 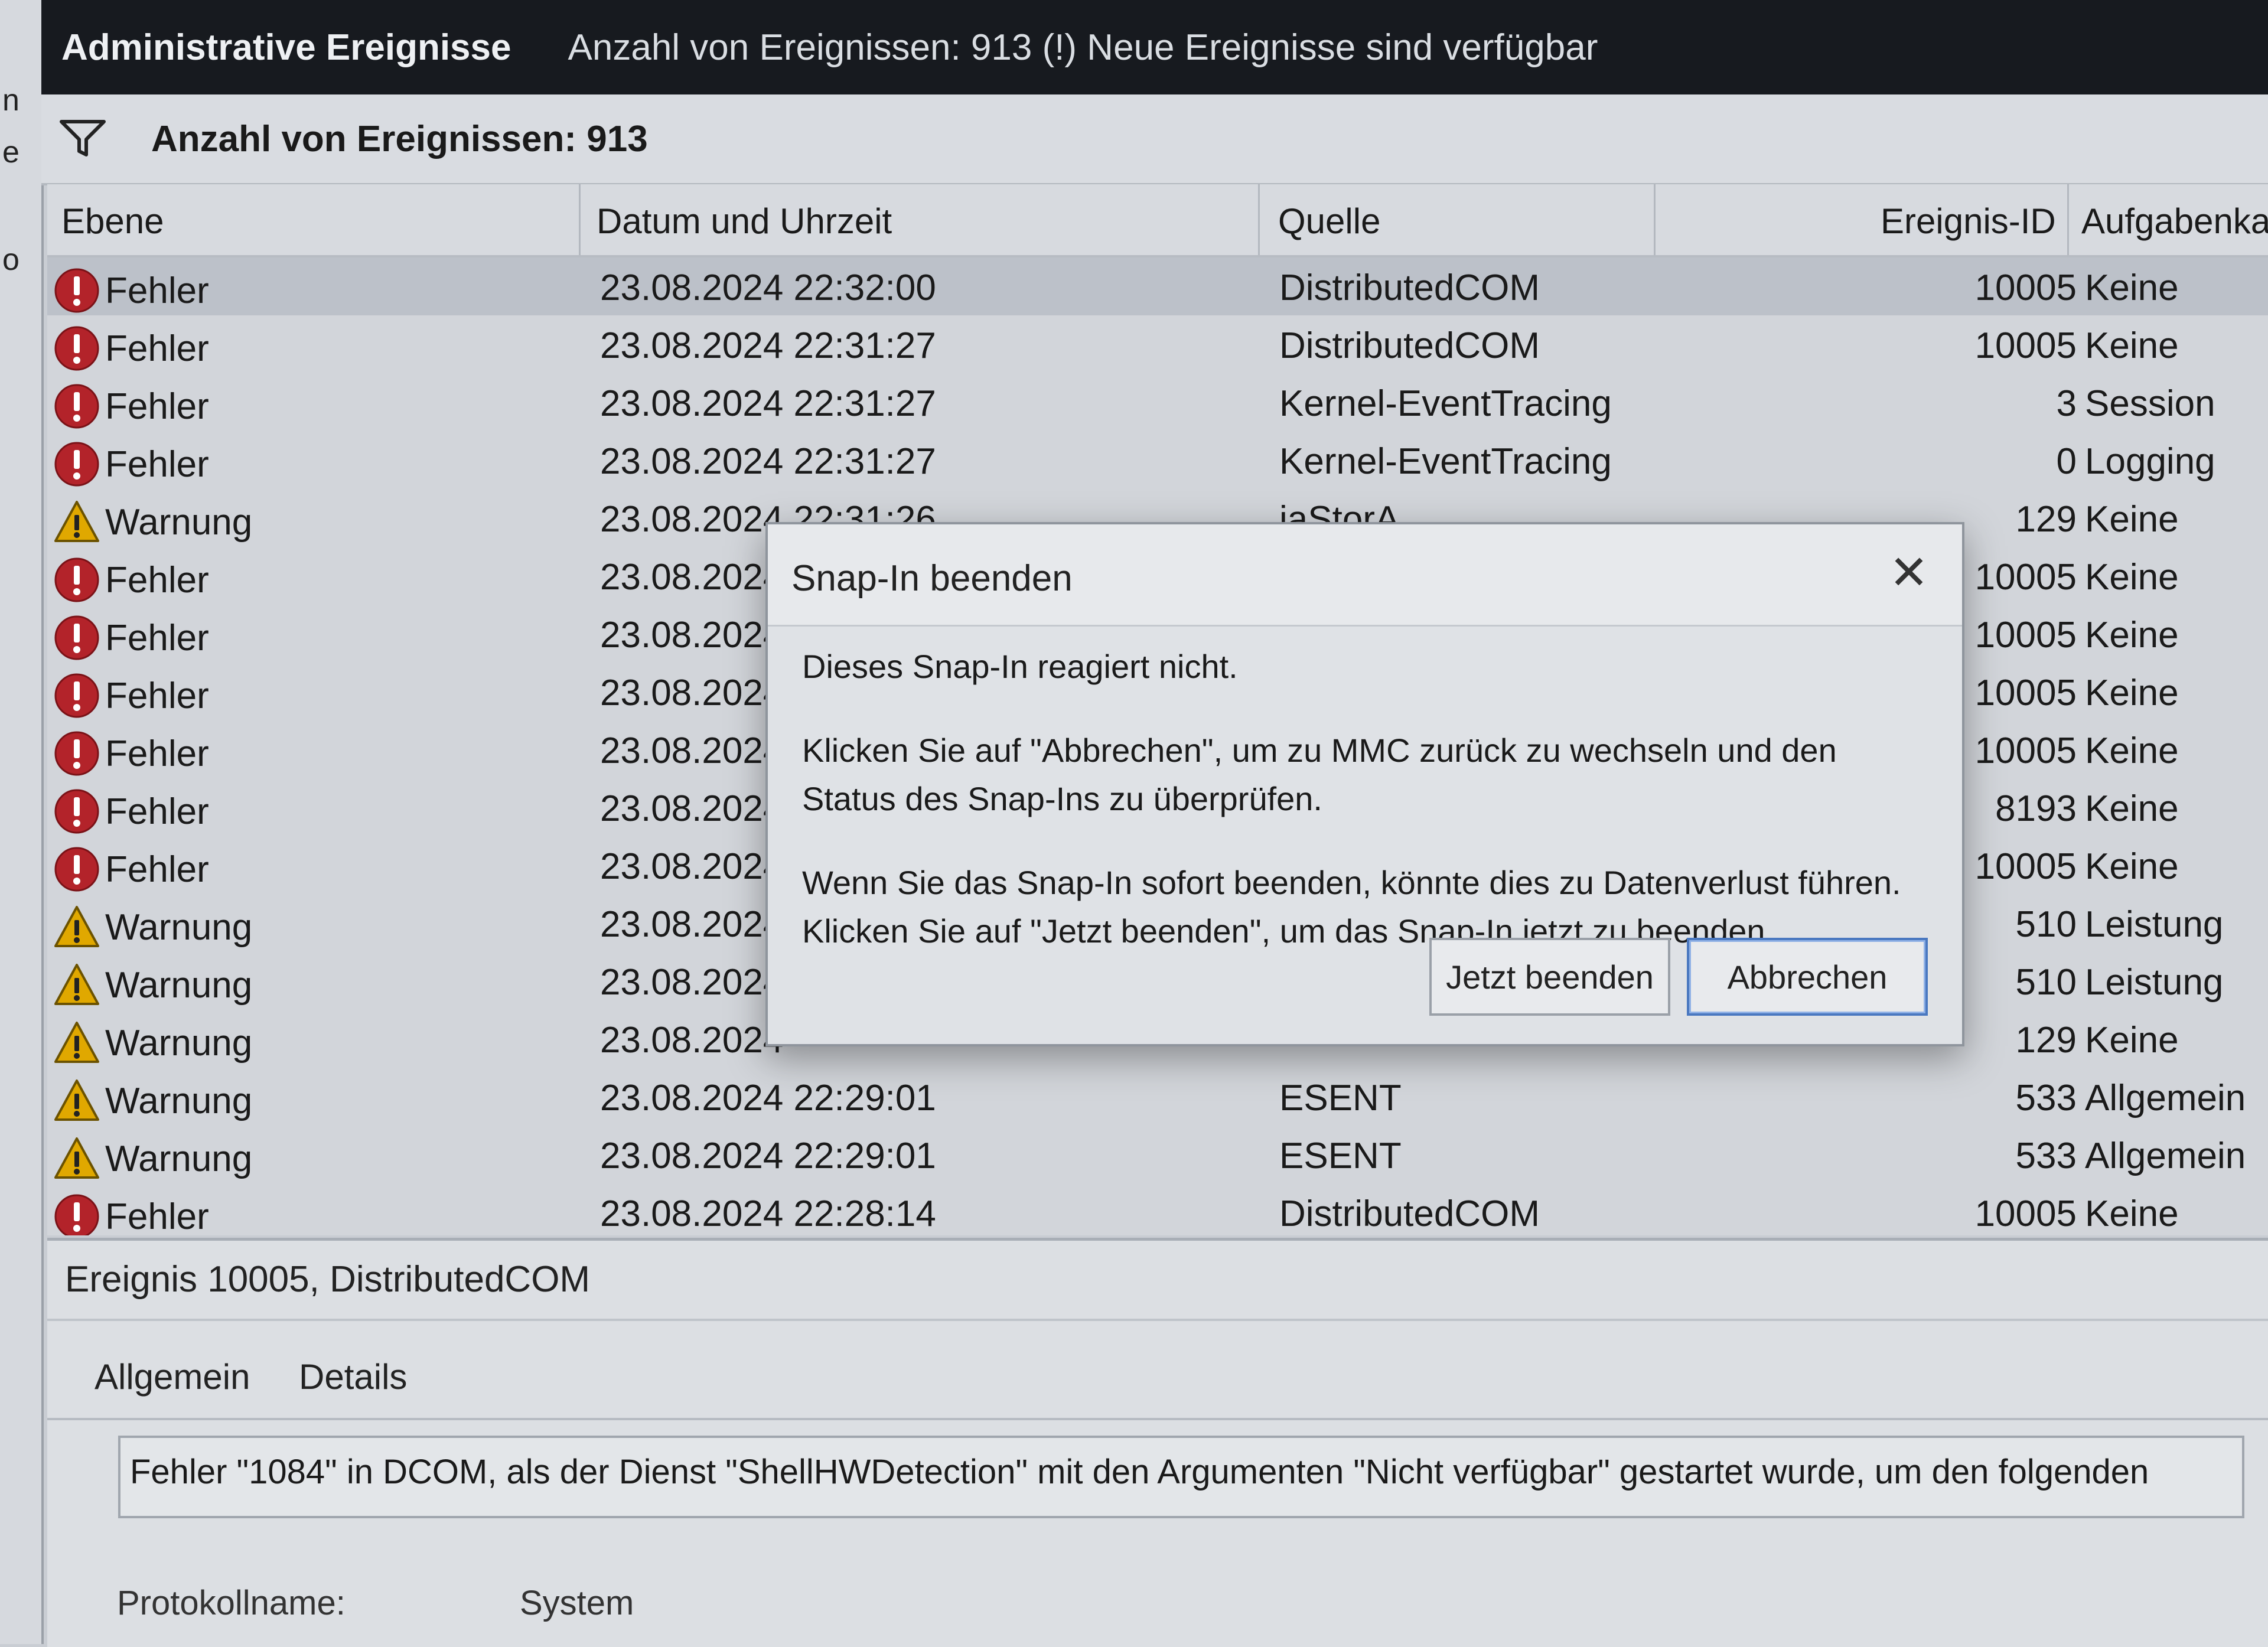 I want to click on source-cell: ESENT, so click(x=1340, y=1156).